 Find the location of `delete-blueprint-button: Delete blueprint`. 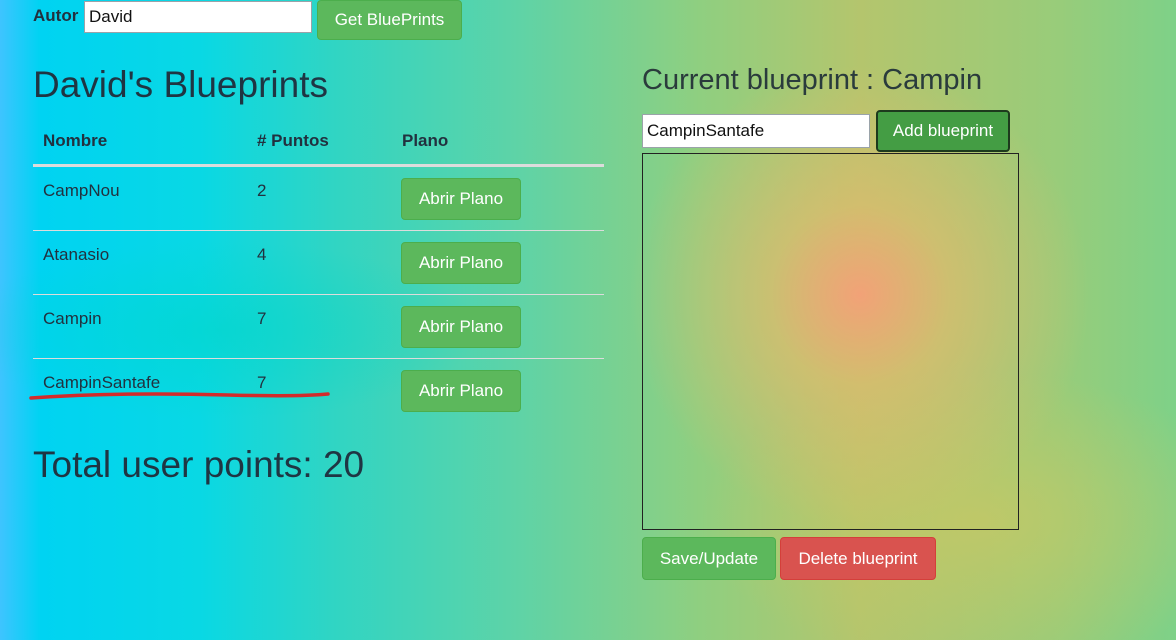

delete-blueprint-button: Delete blueprint is located at coordinates (858, 558).